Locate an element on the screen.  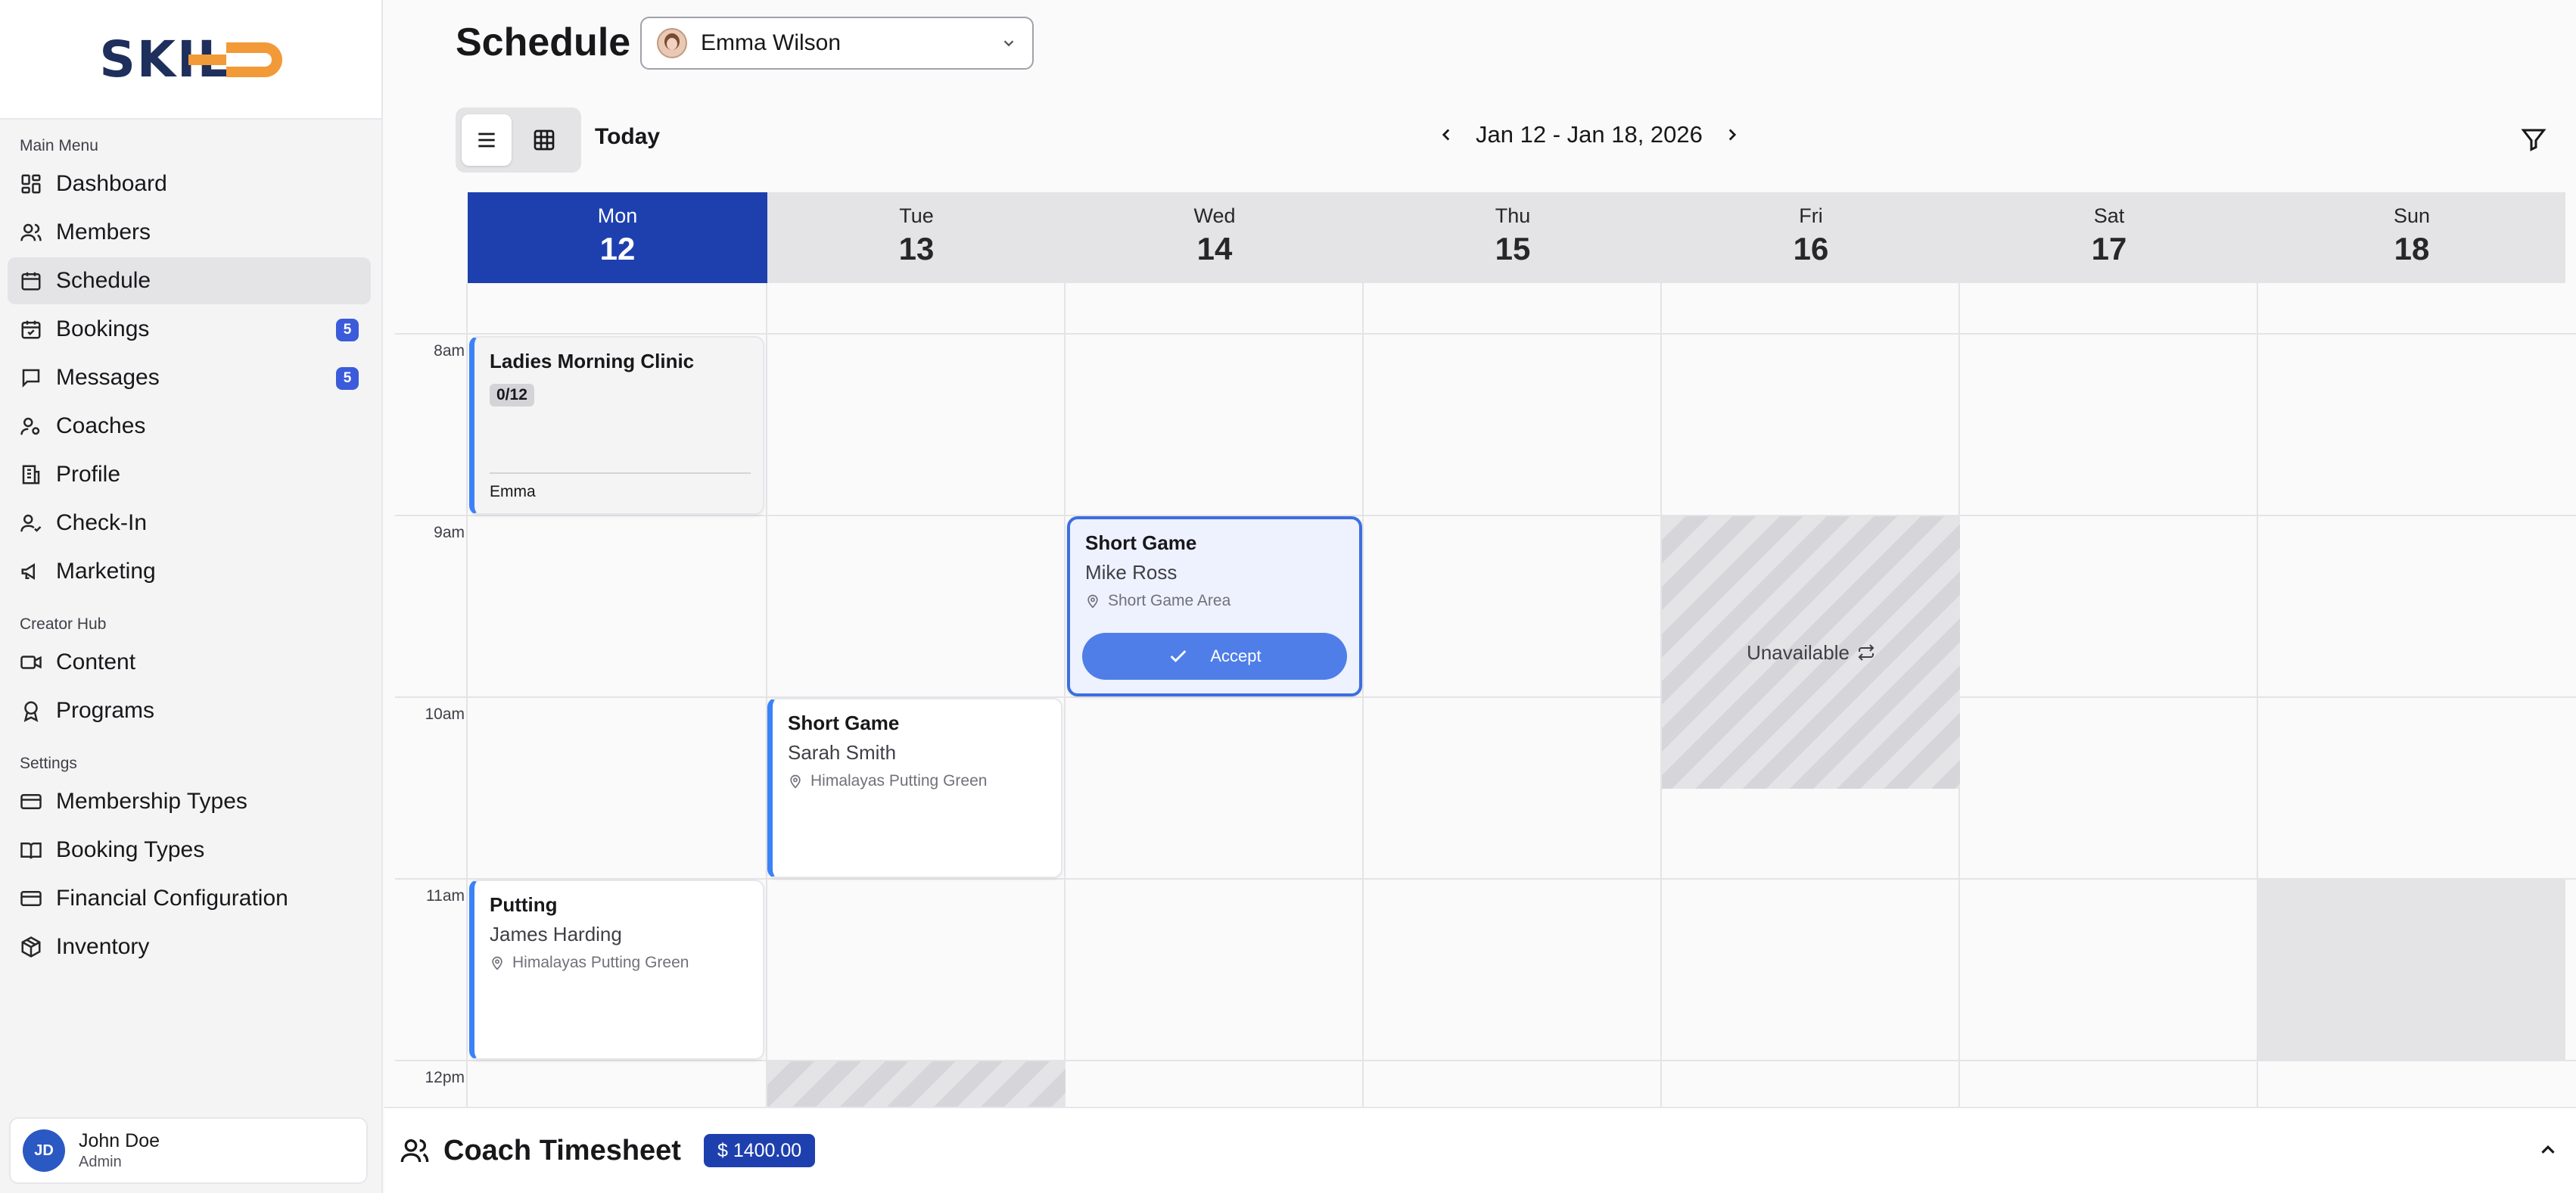
view-toggle is located at coordinates (518, 140).